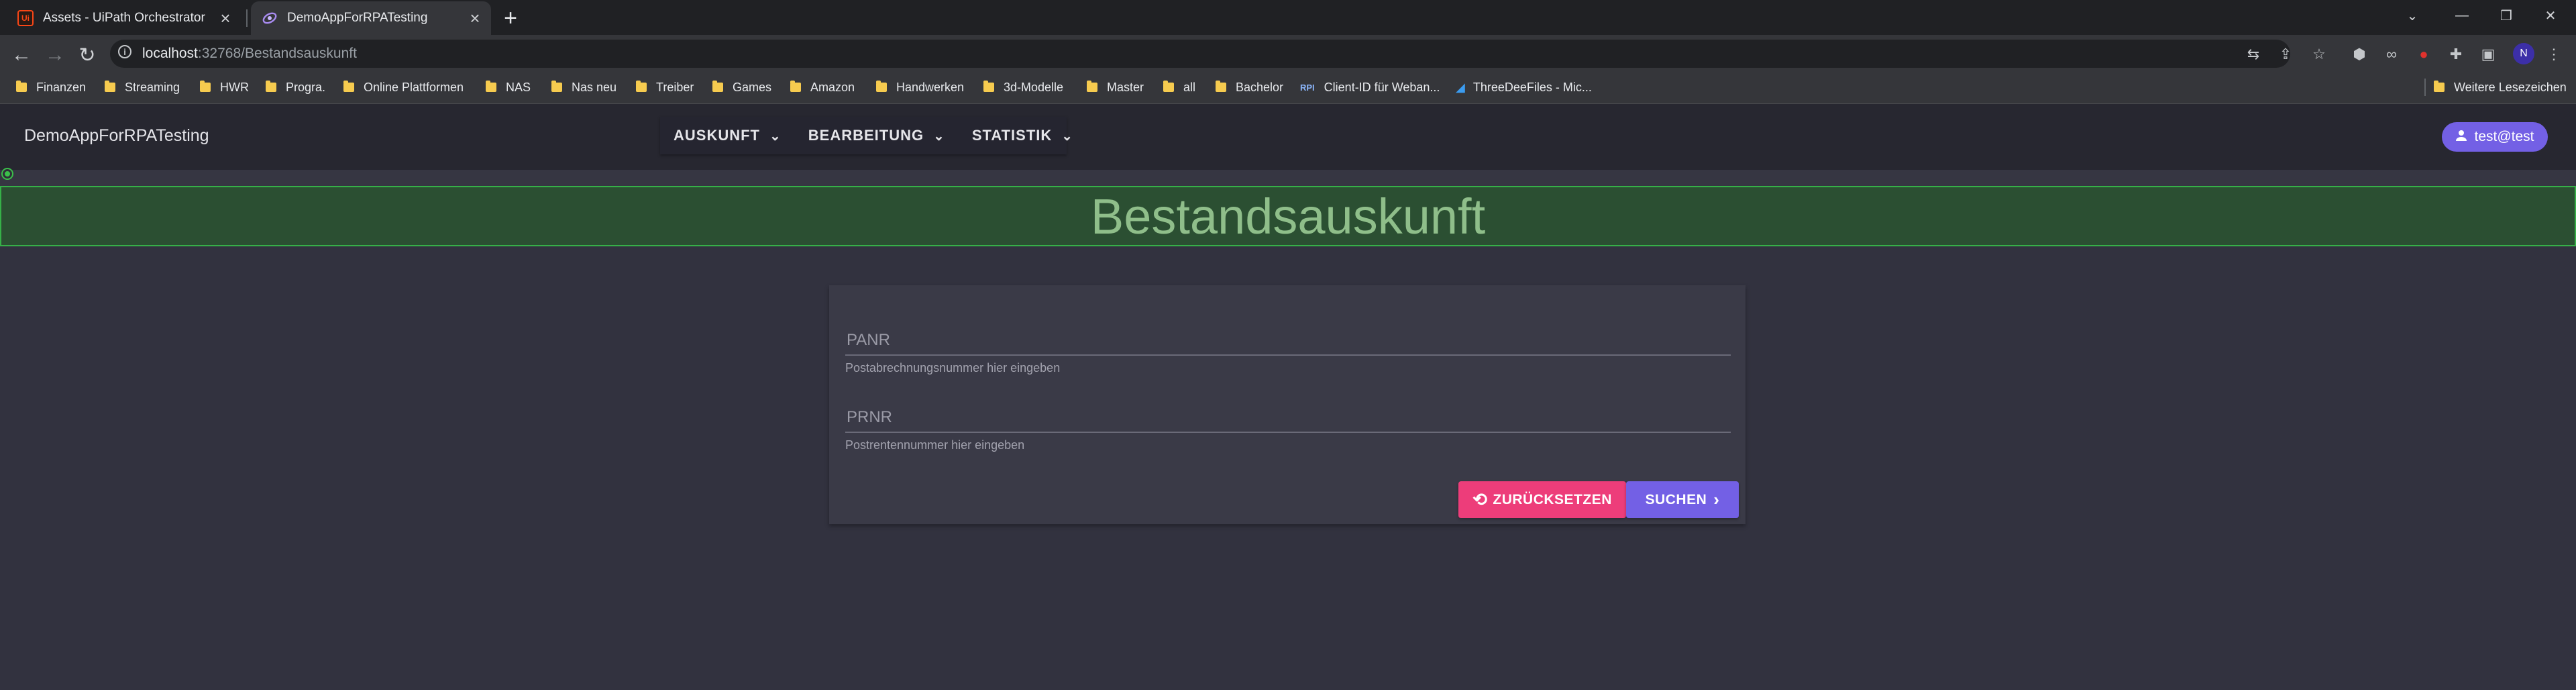 The image size is (2576, 690). Describe the element at coordinates (116, 136) in the screenshot. I see `app-title: DemoAppForRPATesting` at that location.